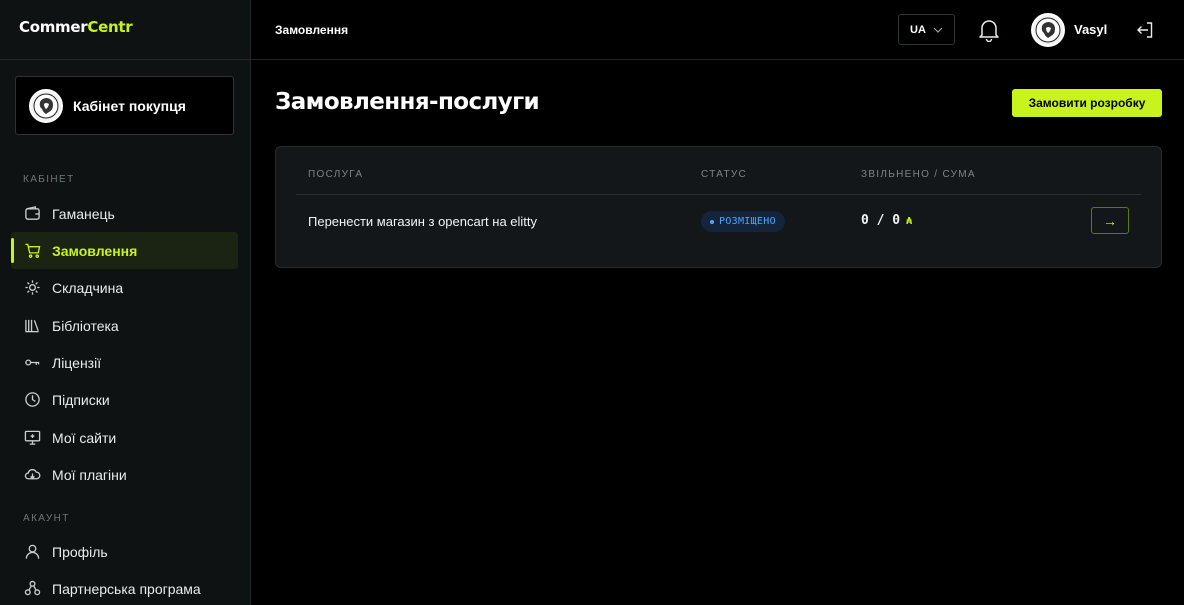 This screenshot has width=1184, height=605. I want to click on sidebar-item-label: Замовлення, so click(95, 250).